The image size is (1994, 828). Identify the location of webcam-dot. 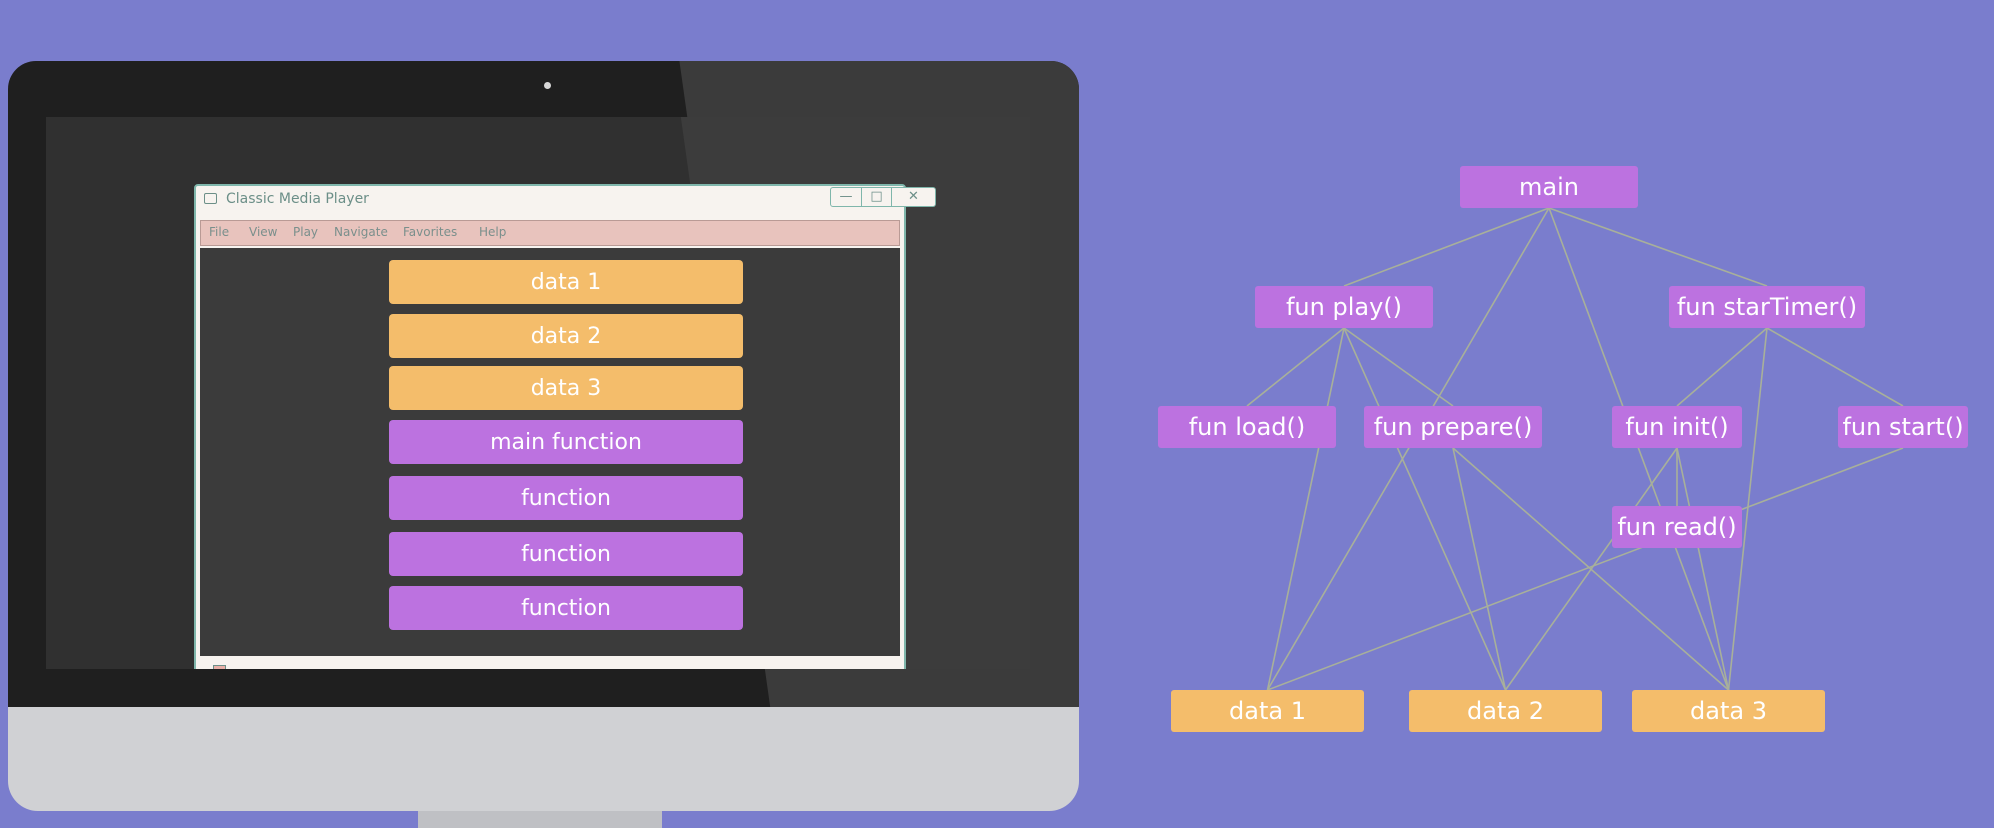
(547, 85).